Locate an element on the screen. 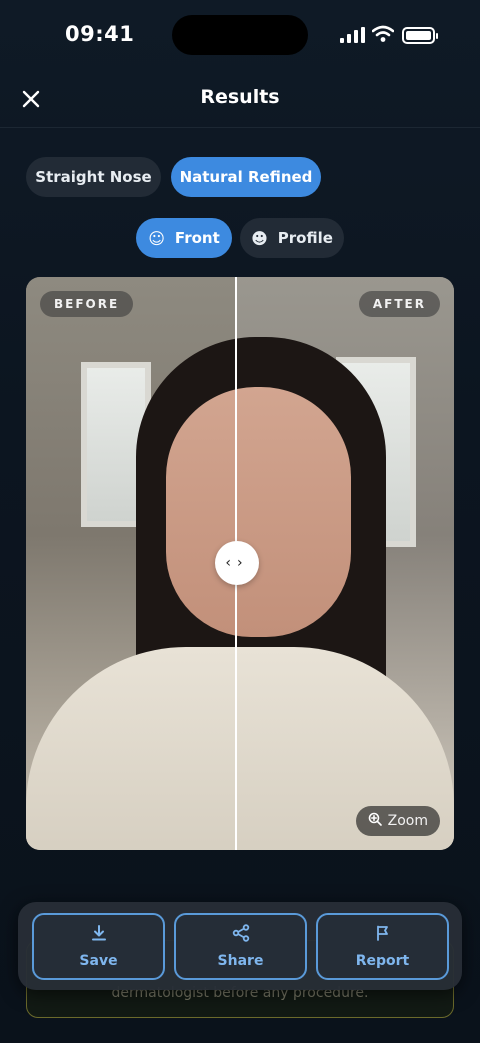 The image size is (480, 1043). view-option-front: ☺ Front is located at coordinates (184, 238).